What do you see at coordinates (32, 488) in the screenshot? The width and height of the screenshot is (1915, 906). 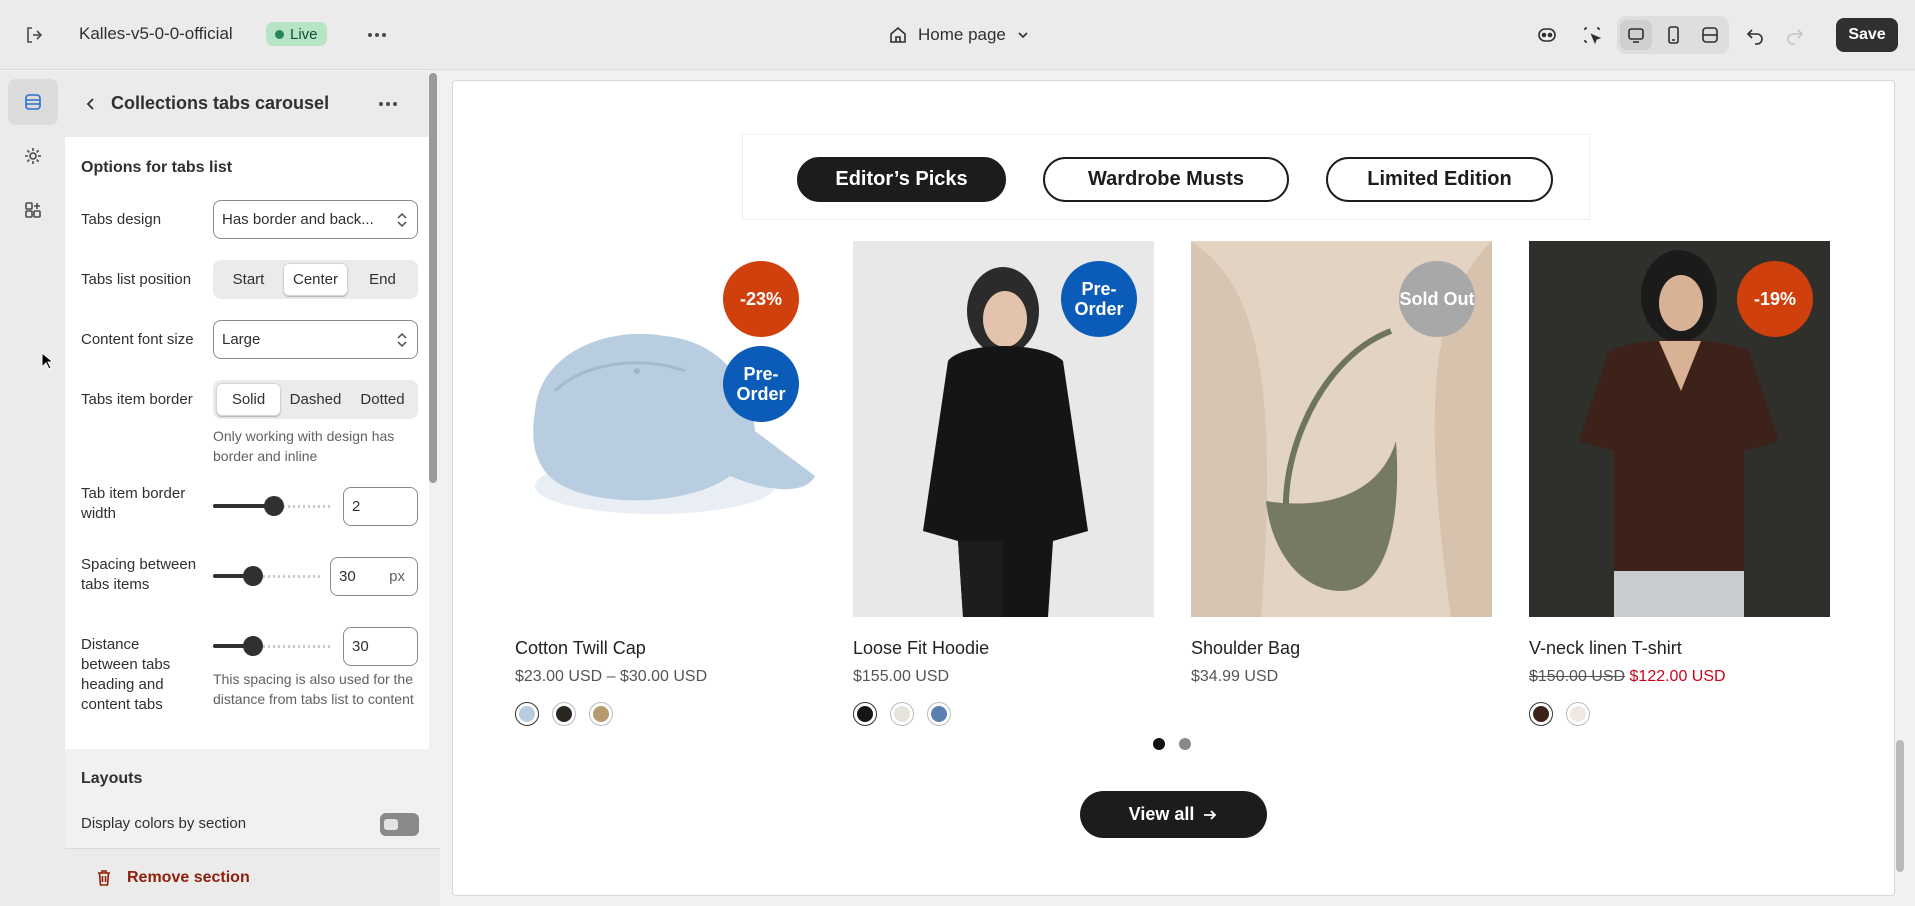 I see `left-rail` at bounding box center [32, 488].